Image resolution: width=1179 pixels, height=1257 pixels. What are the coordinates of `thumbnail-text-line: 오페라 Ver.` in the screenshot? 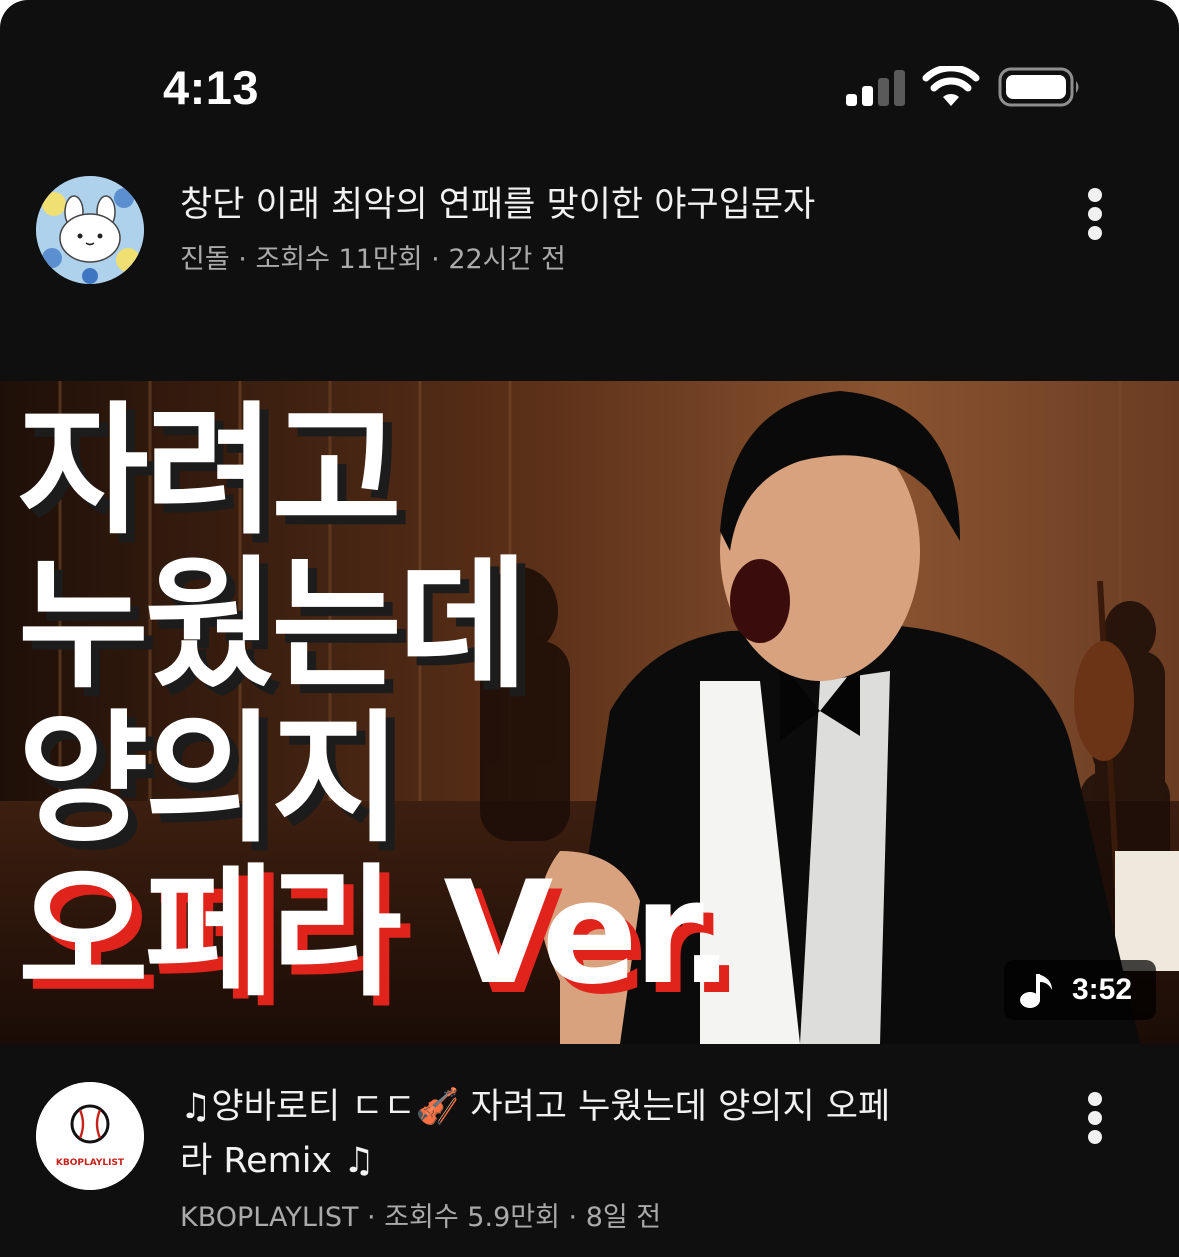 It's located at (376, 933).